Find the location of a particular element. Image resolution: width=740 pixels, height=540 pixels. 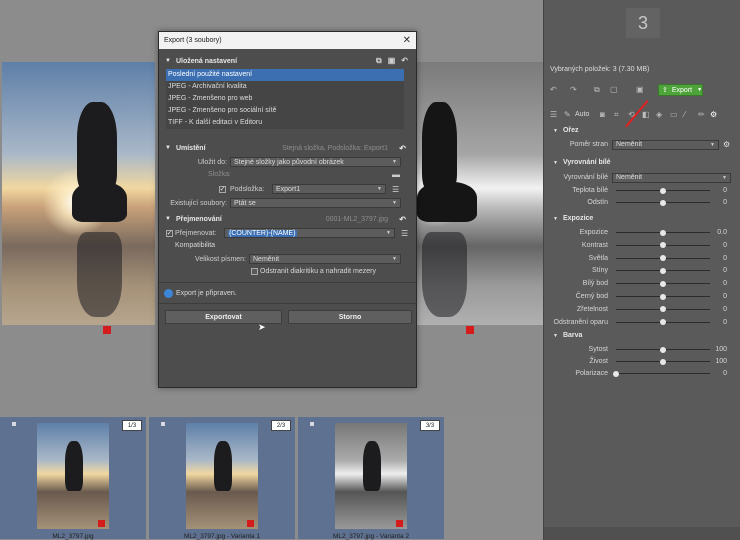

brush-icon: ⁄ is located at coordinates (684, 114).